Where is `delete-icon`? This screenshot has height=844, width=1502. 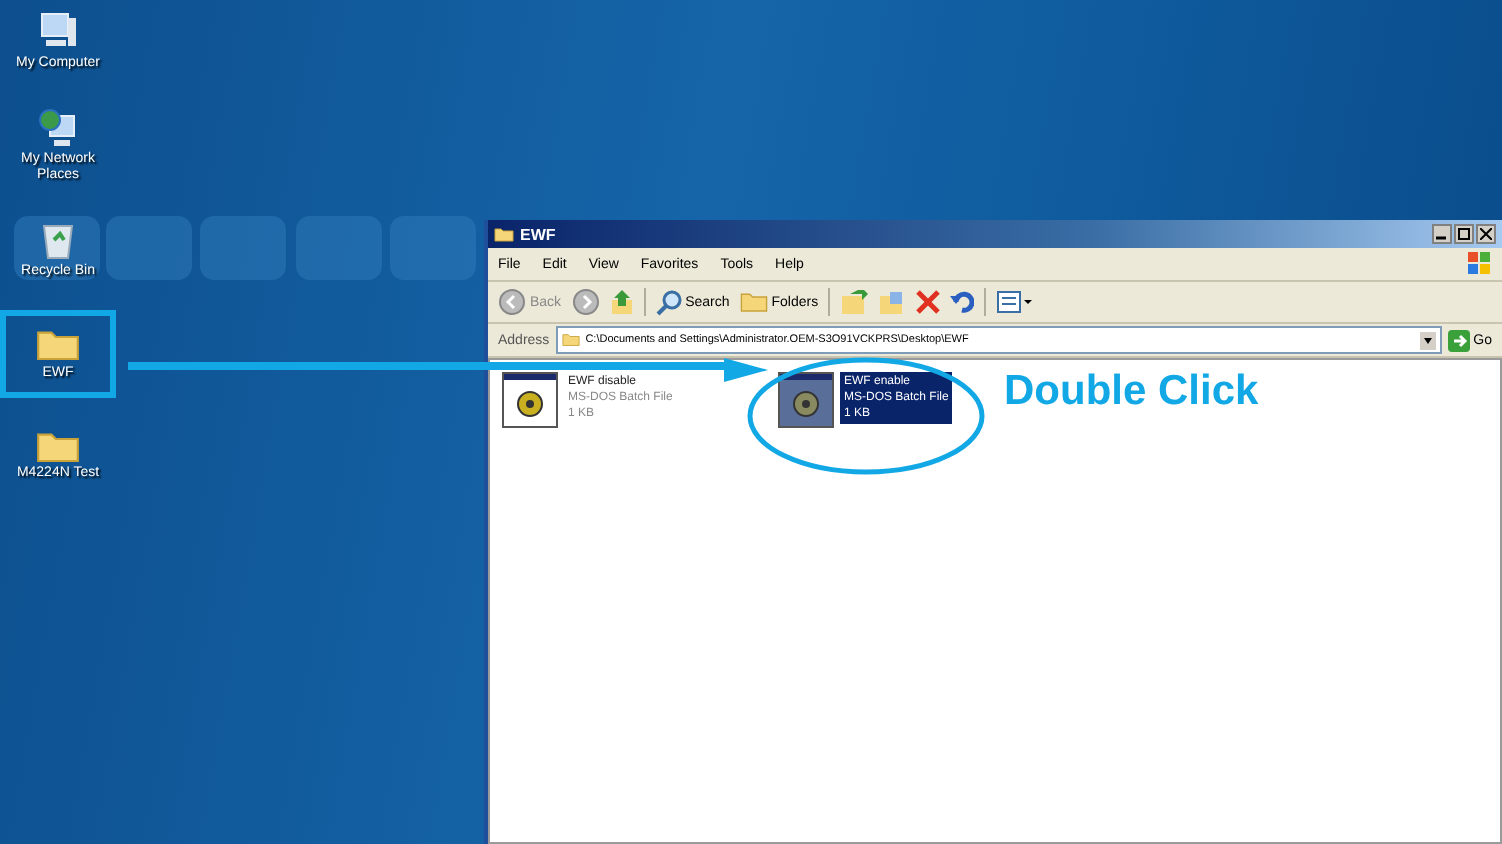
delete-icon is located at coordinates (928, 302).